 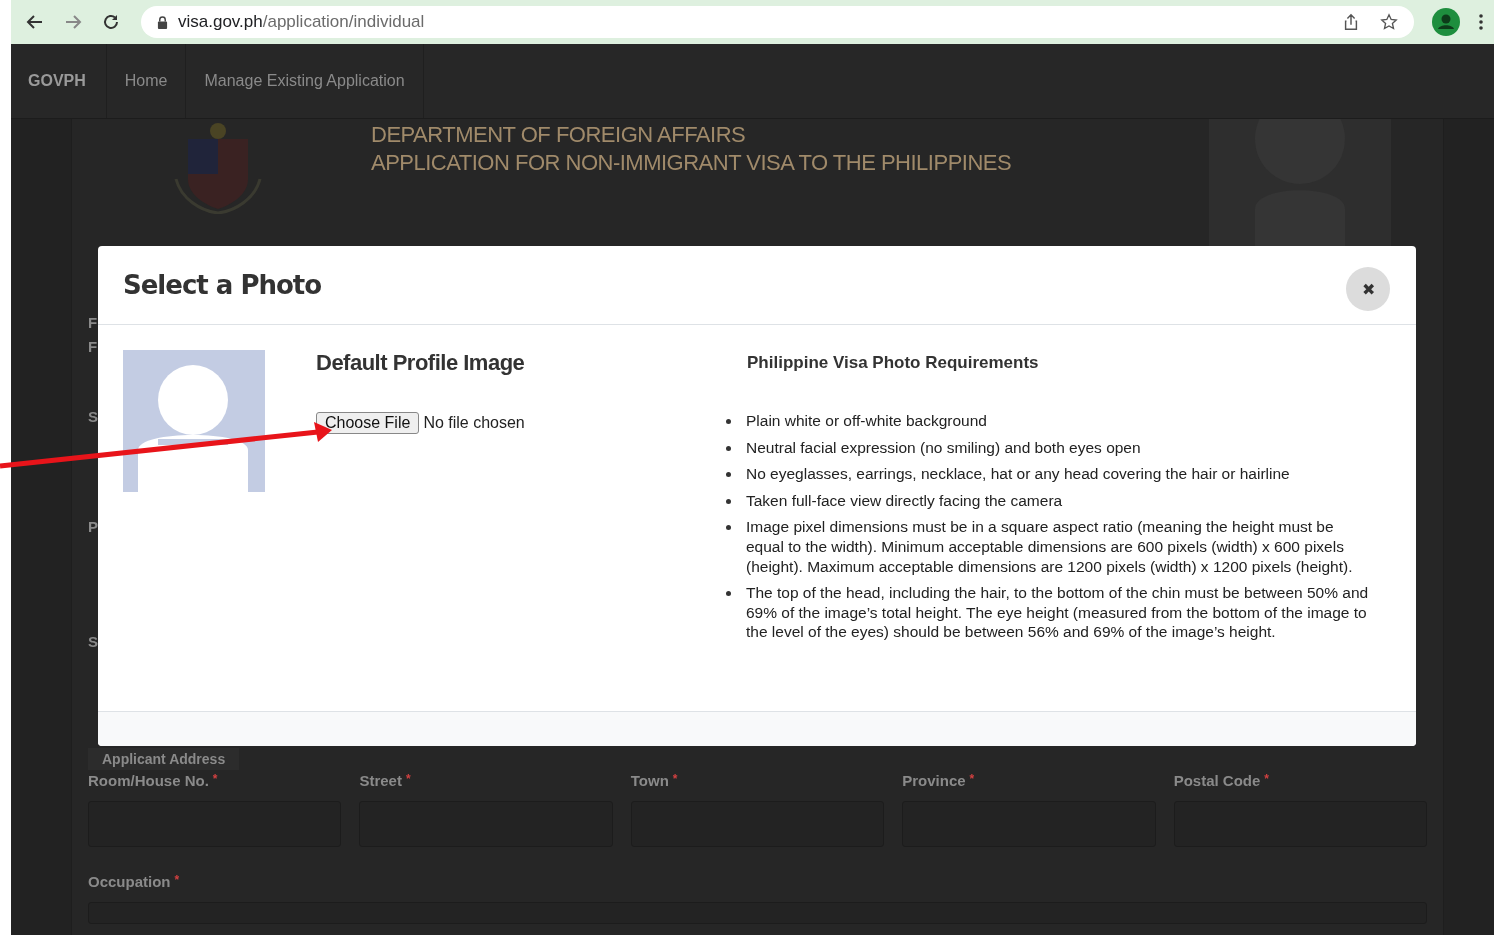 I want to click on field-label: Room/House No., so click(x=148, y=780).